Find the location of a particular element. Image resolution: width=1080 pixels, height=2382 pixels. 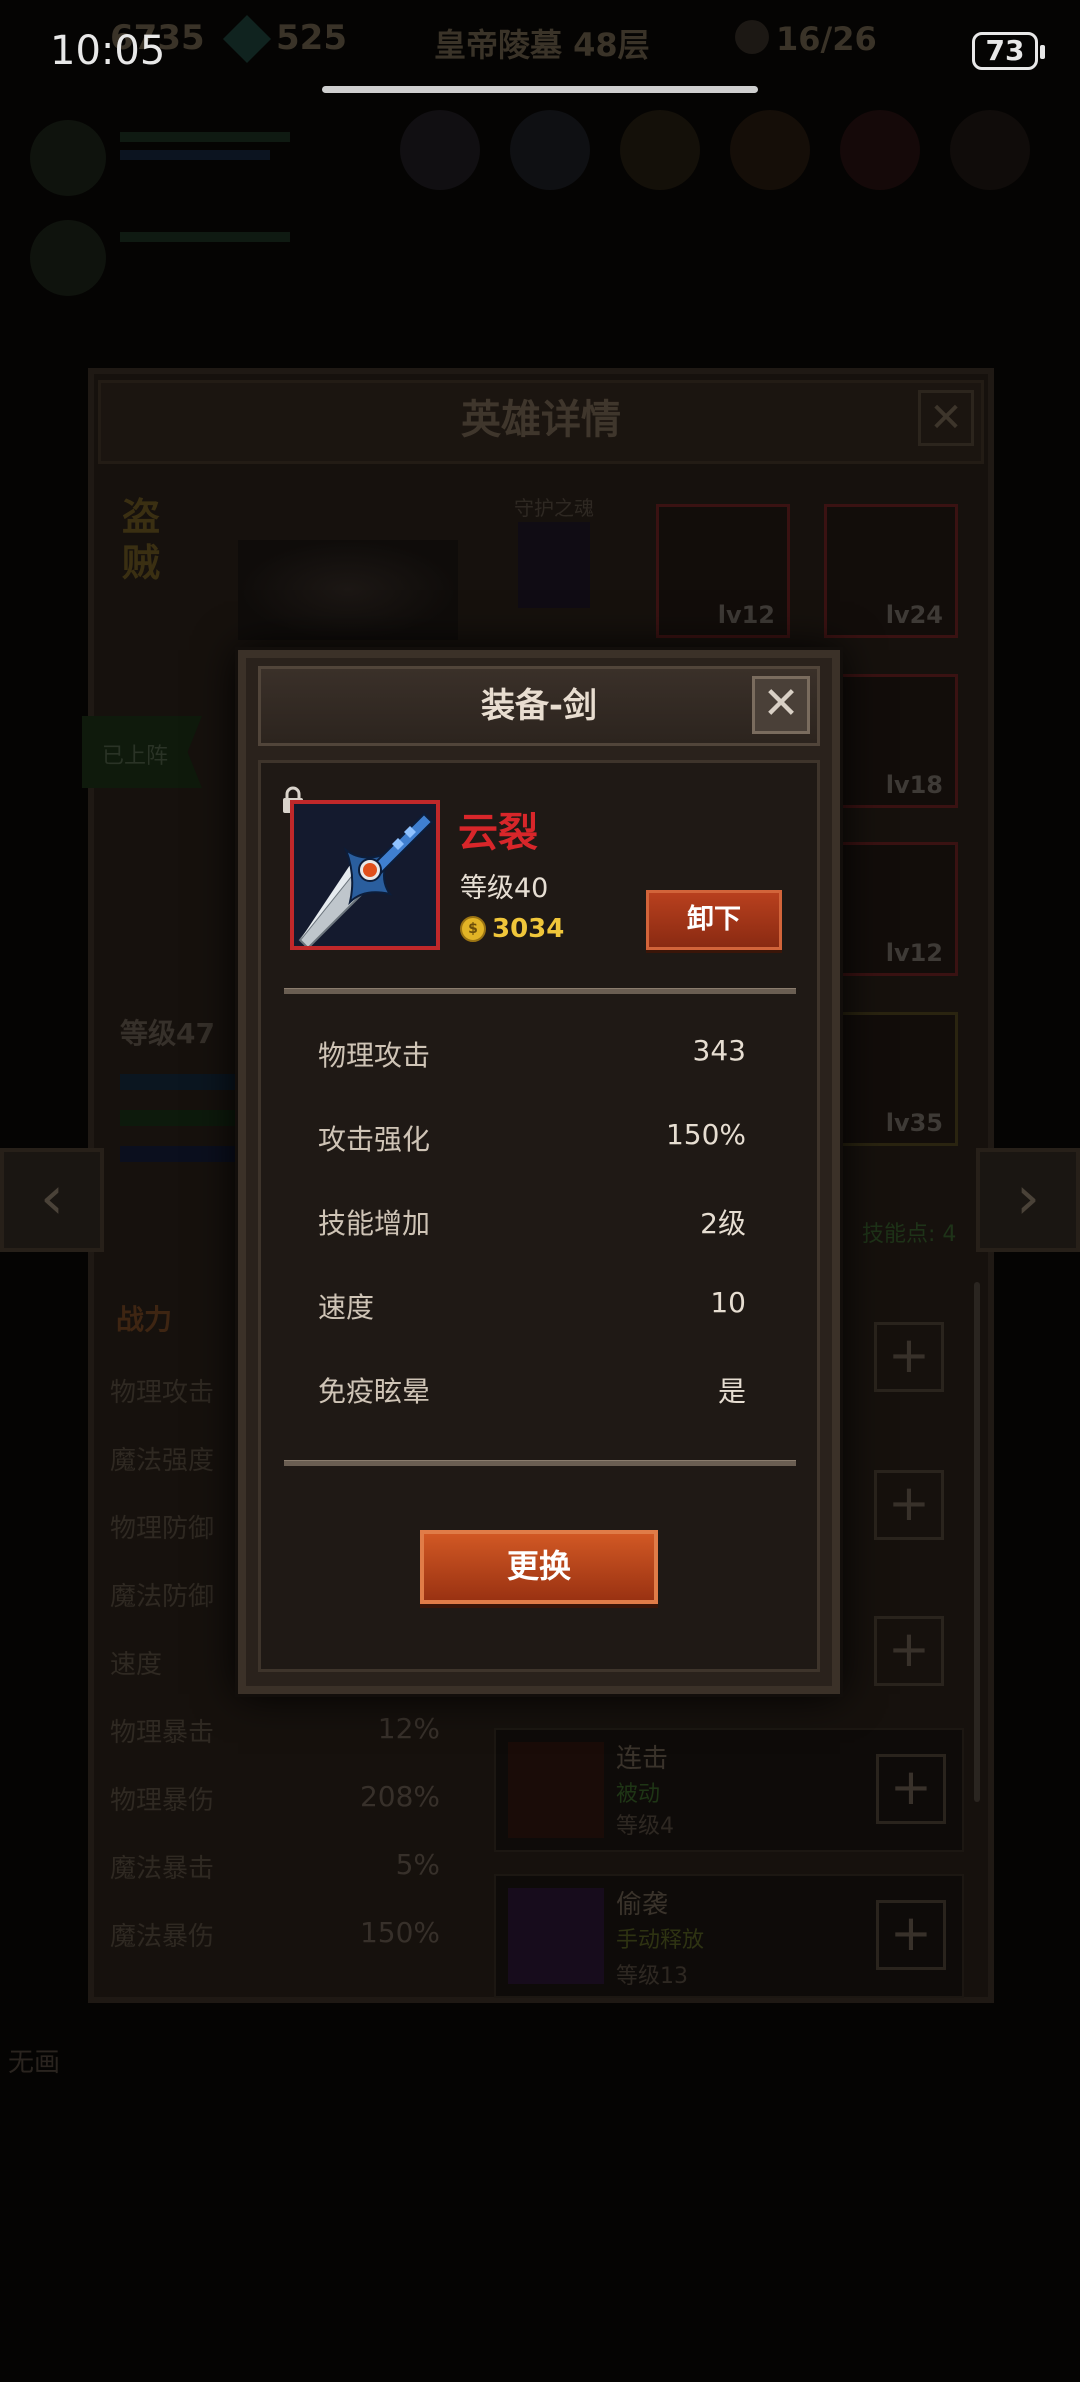

equipment-slot-ring: lv12 is located at coordinates (891, 909).